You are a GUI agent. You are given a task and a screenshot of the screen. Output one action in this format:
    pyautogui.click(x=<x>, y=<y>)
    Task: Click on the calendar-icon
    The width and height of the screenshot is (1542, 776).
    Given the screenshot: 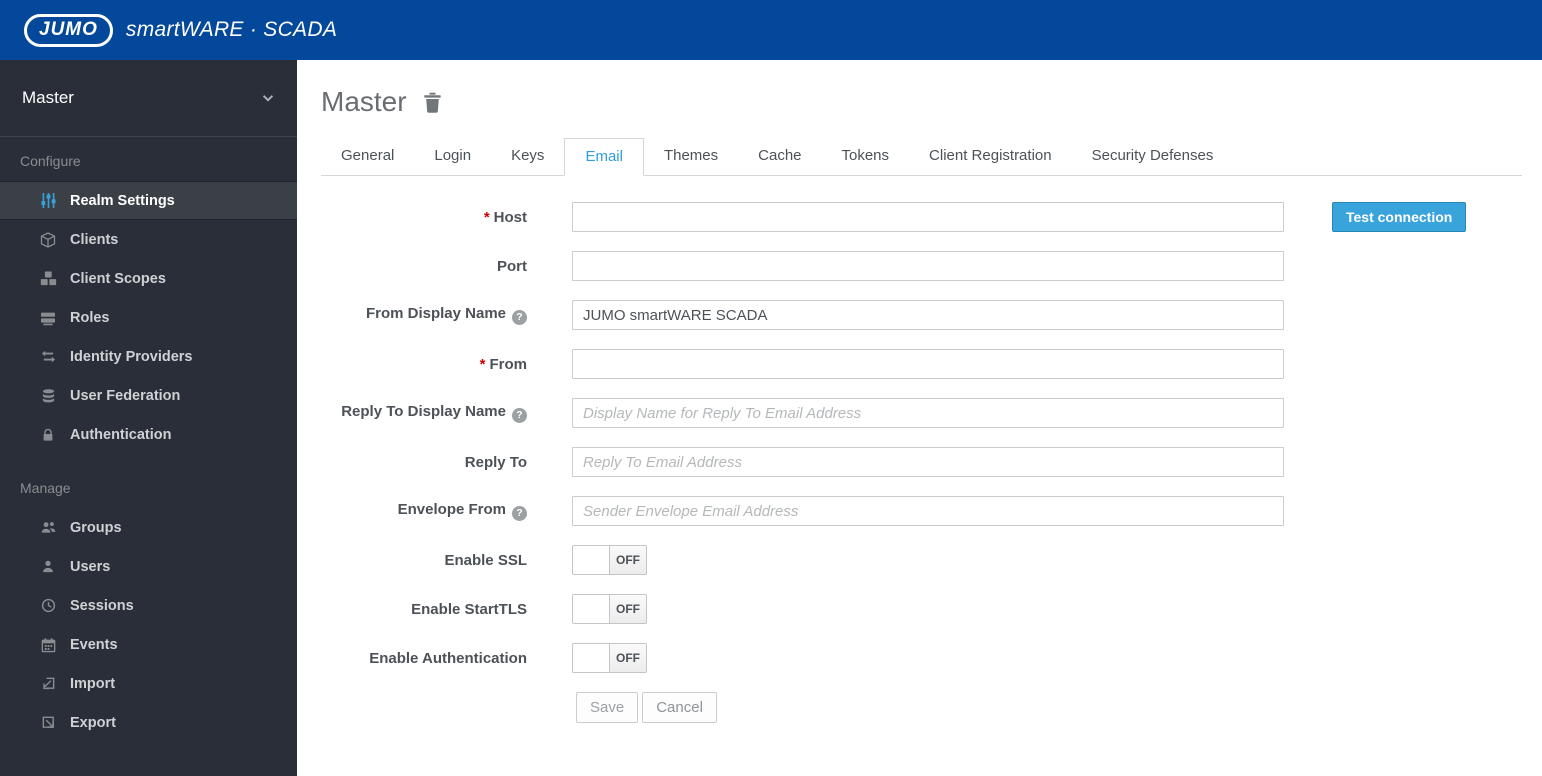 What is the action you would take?
    pyautogui.click(x=48, y=645)
    